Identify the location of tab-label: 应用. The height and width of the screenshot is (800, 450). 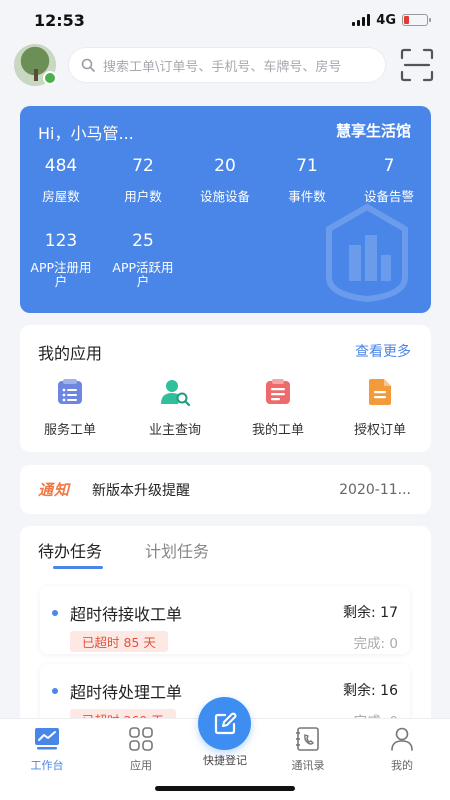
(141, 765).